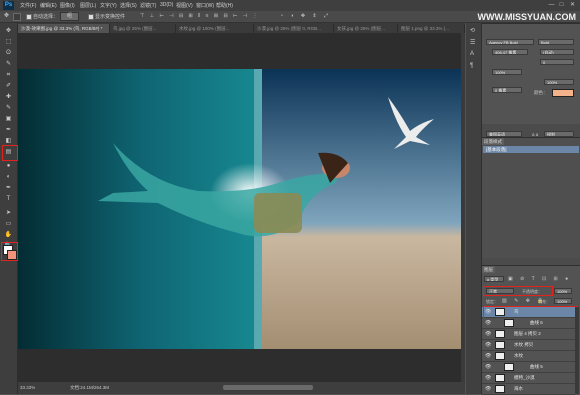 Image resolution: width=580 pixels, height=395 pixels. What do you see at coordinates (224, 5) in the screenshot?
I see `menu-help: 帮助(H)` at bounding box center [224, 5].